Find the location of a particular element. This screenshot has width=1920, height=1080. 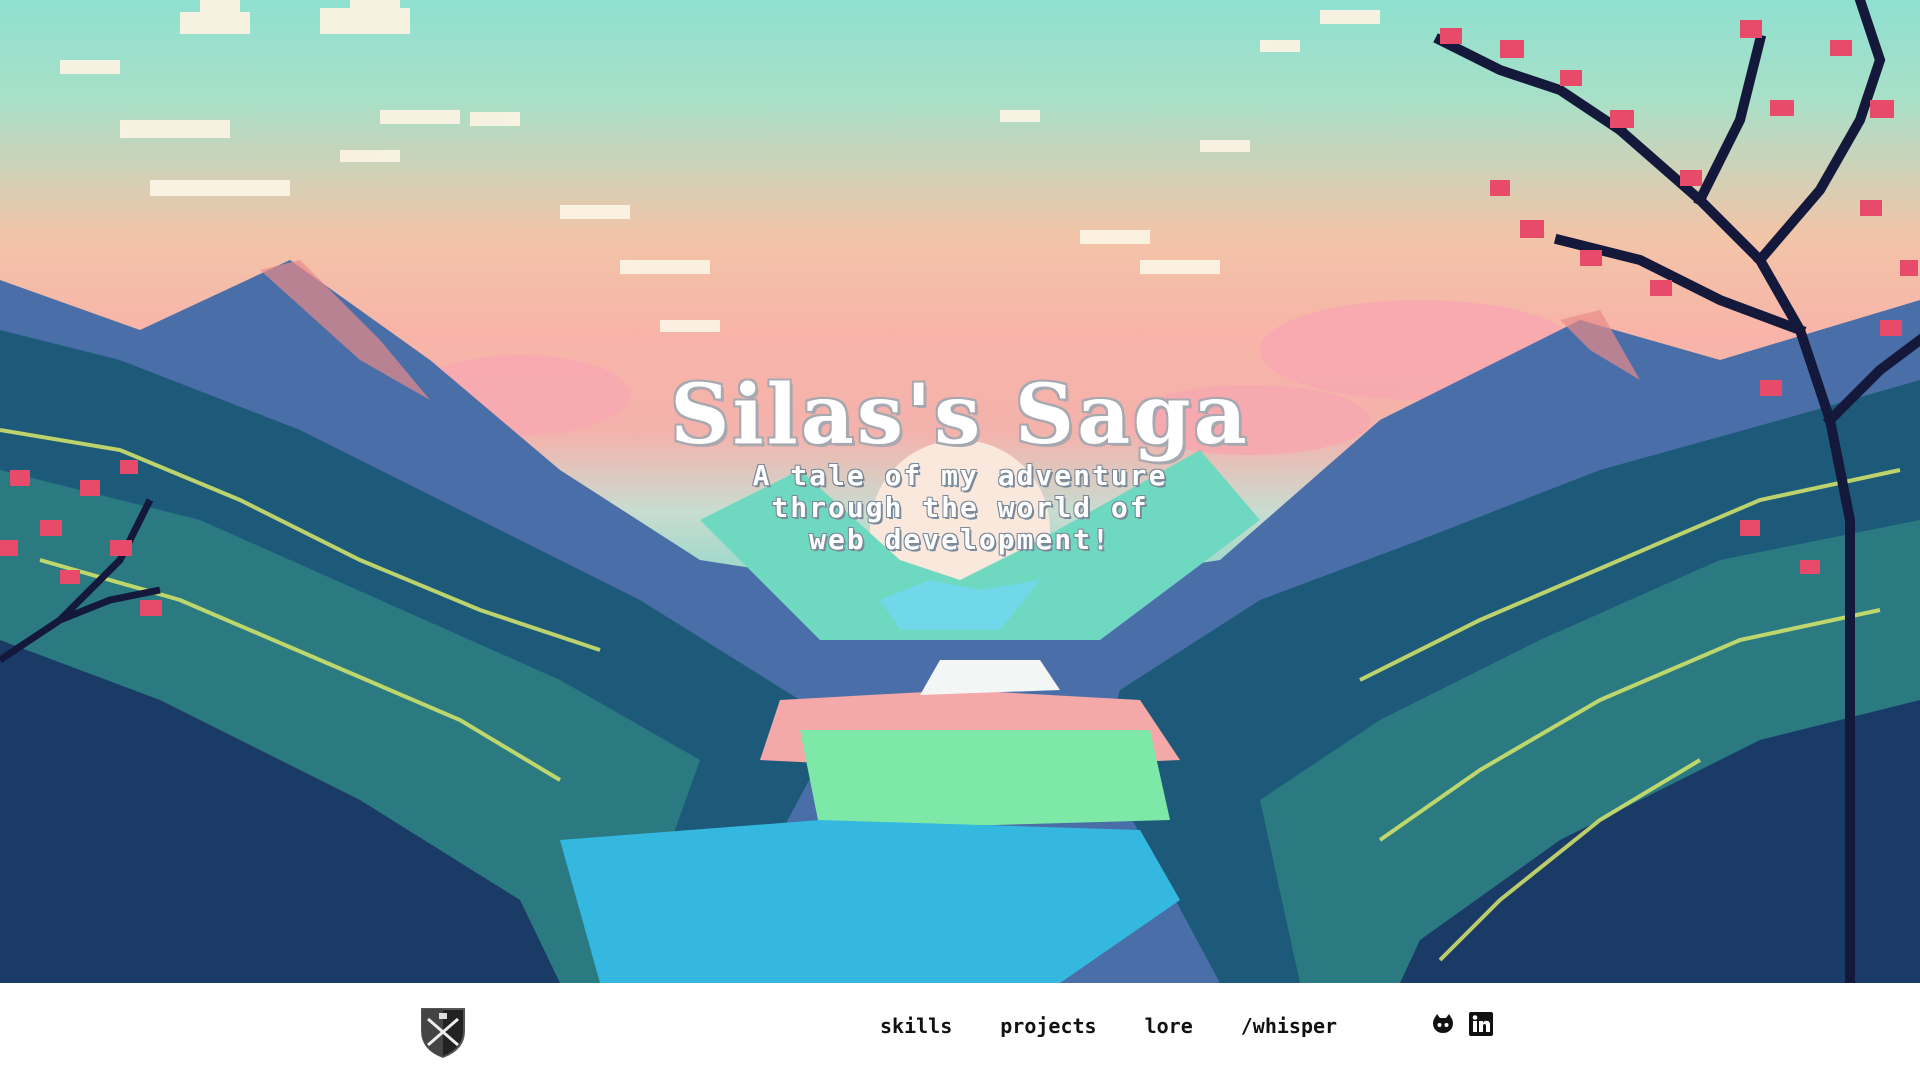

hero-title: Silas's Saga is located at coordinates (960, 415).